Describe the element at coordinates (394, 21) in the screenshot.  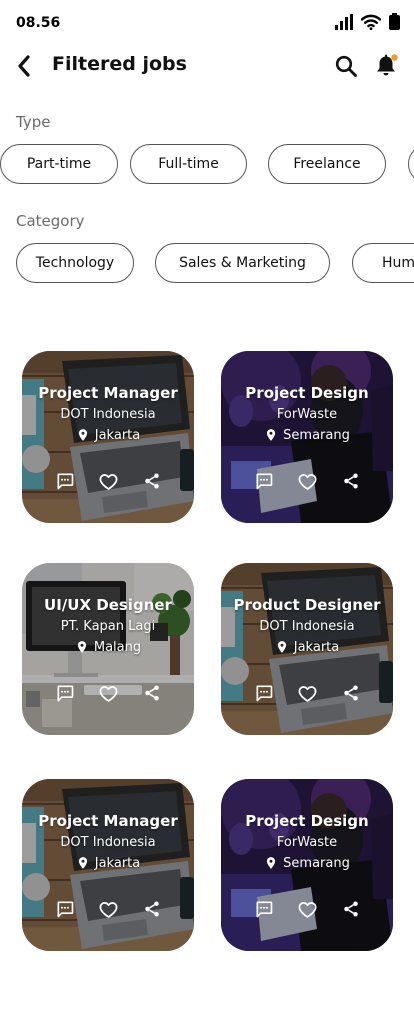
I see `battery-icon` at that location.